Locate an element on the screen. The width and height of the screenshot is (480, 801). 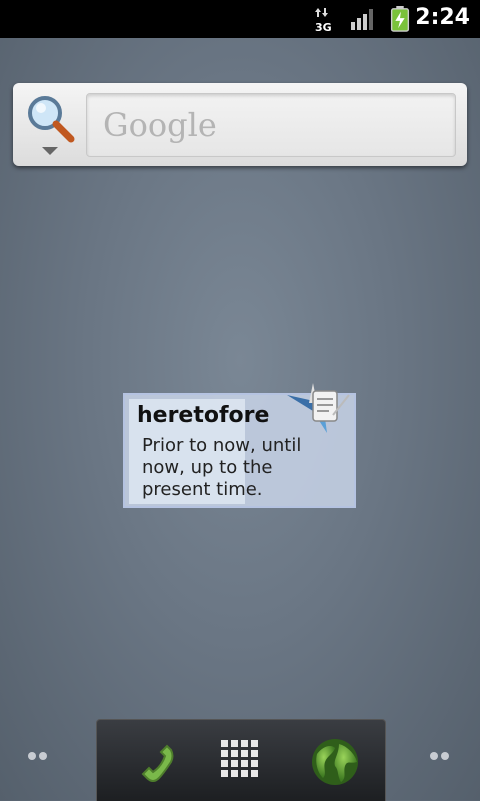
app-drawer-icon is located at coordinates (241, 762).